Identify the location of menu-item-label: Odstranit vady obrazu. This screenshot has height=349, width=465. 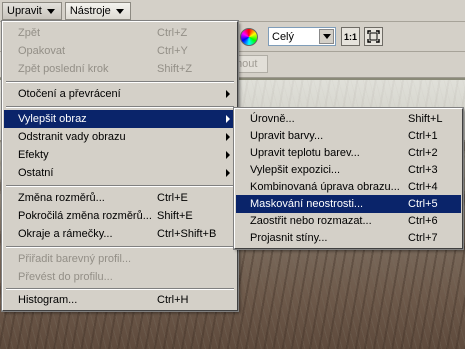
(72, 137).